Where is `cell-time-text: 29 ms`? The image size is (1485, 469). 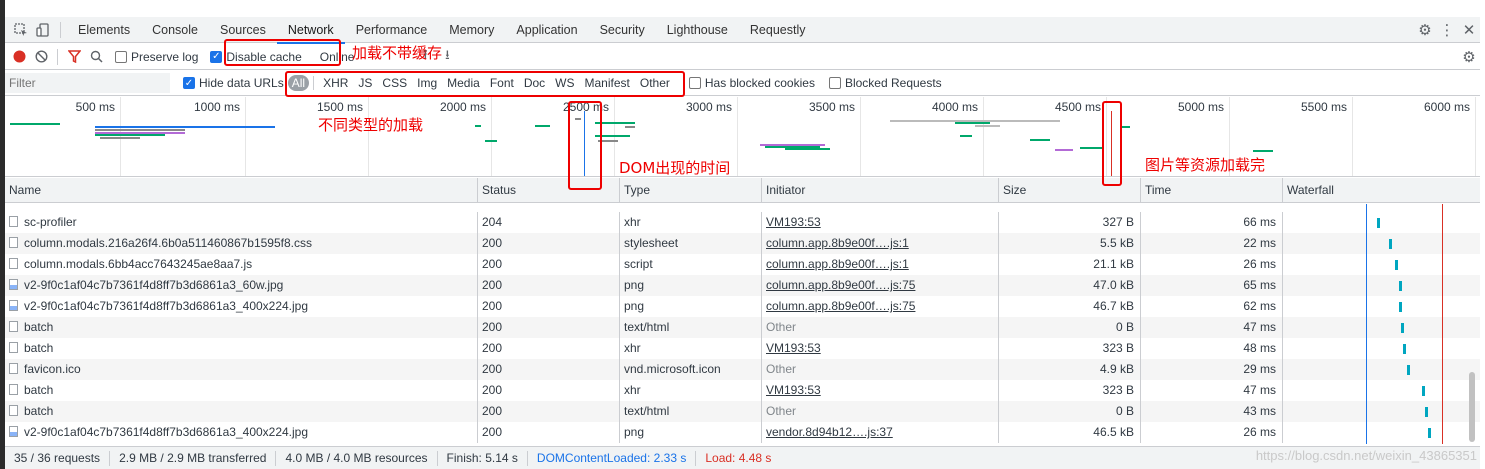 cell-time-text: 29 ms is located at coordinates (1259, 369).